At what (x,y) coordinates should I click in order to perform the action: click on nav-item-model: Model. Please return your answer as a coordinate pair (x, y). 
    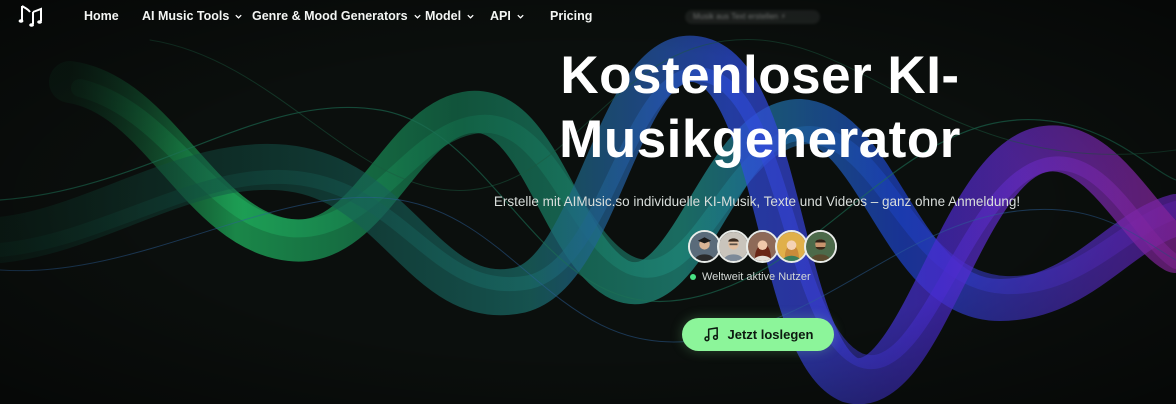
    Looking at the image, I should click on (450, 16).